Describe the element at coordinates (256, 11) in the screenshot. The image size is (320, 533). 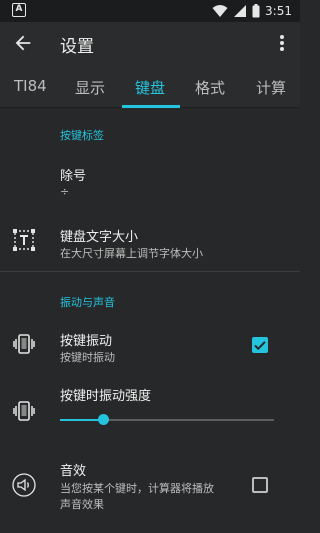
I see `battery-icon` at that location.